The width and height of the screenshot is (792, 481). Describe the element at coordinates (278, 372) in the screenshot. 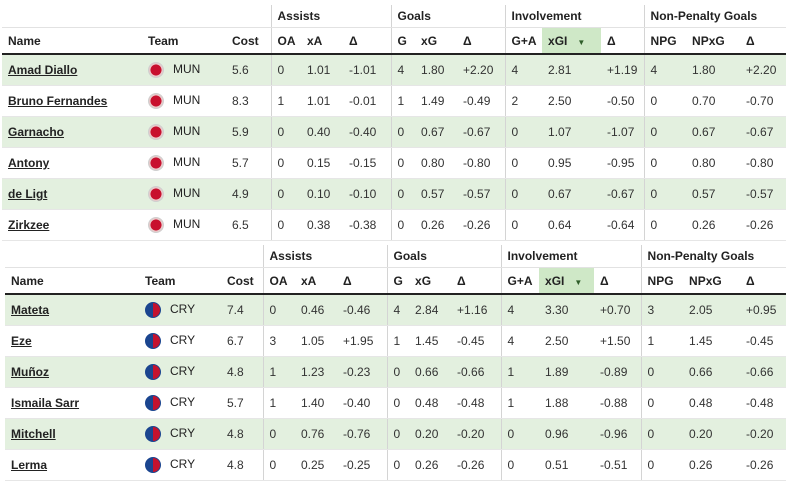

I see `oa-cell: 1` at that location.